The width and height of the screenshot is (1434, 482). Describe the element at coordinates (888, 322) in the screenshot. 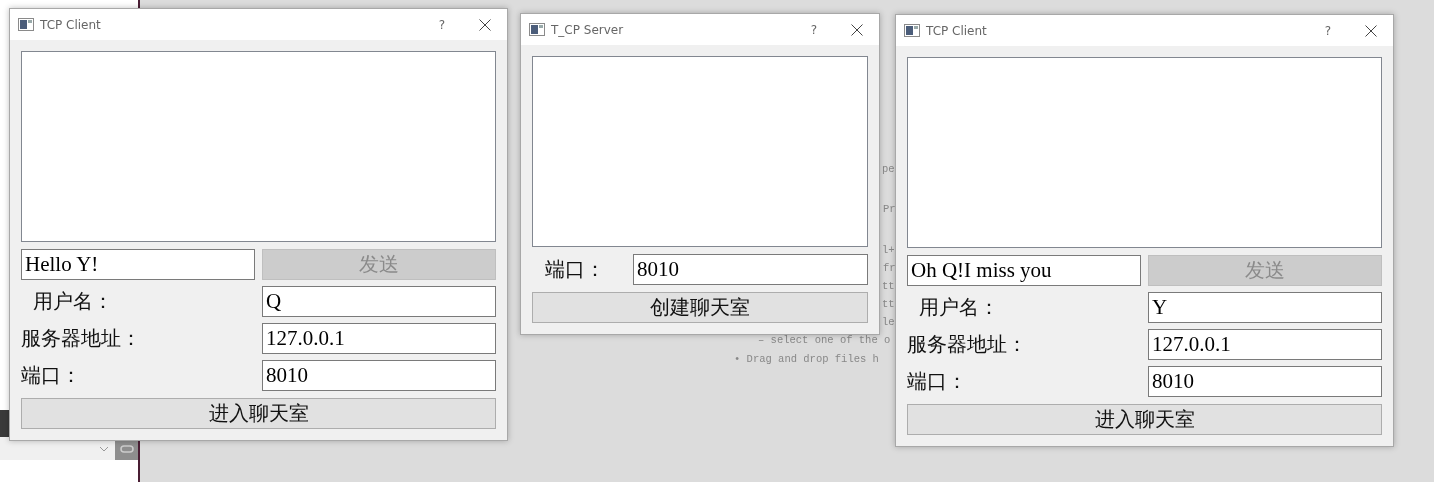

I see `background-text: le` at that location.